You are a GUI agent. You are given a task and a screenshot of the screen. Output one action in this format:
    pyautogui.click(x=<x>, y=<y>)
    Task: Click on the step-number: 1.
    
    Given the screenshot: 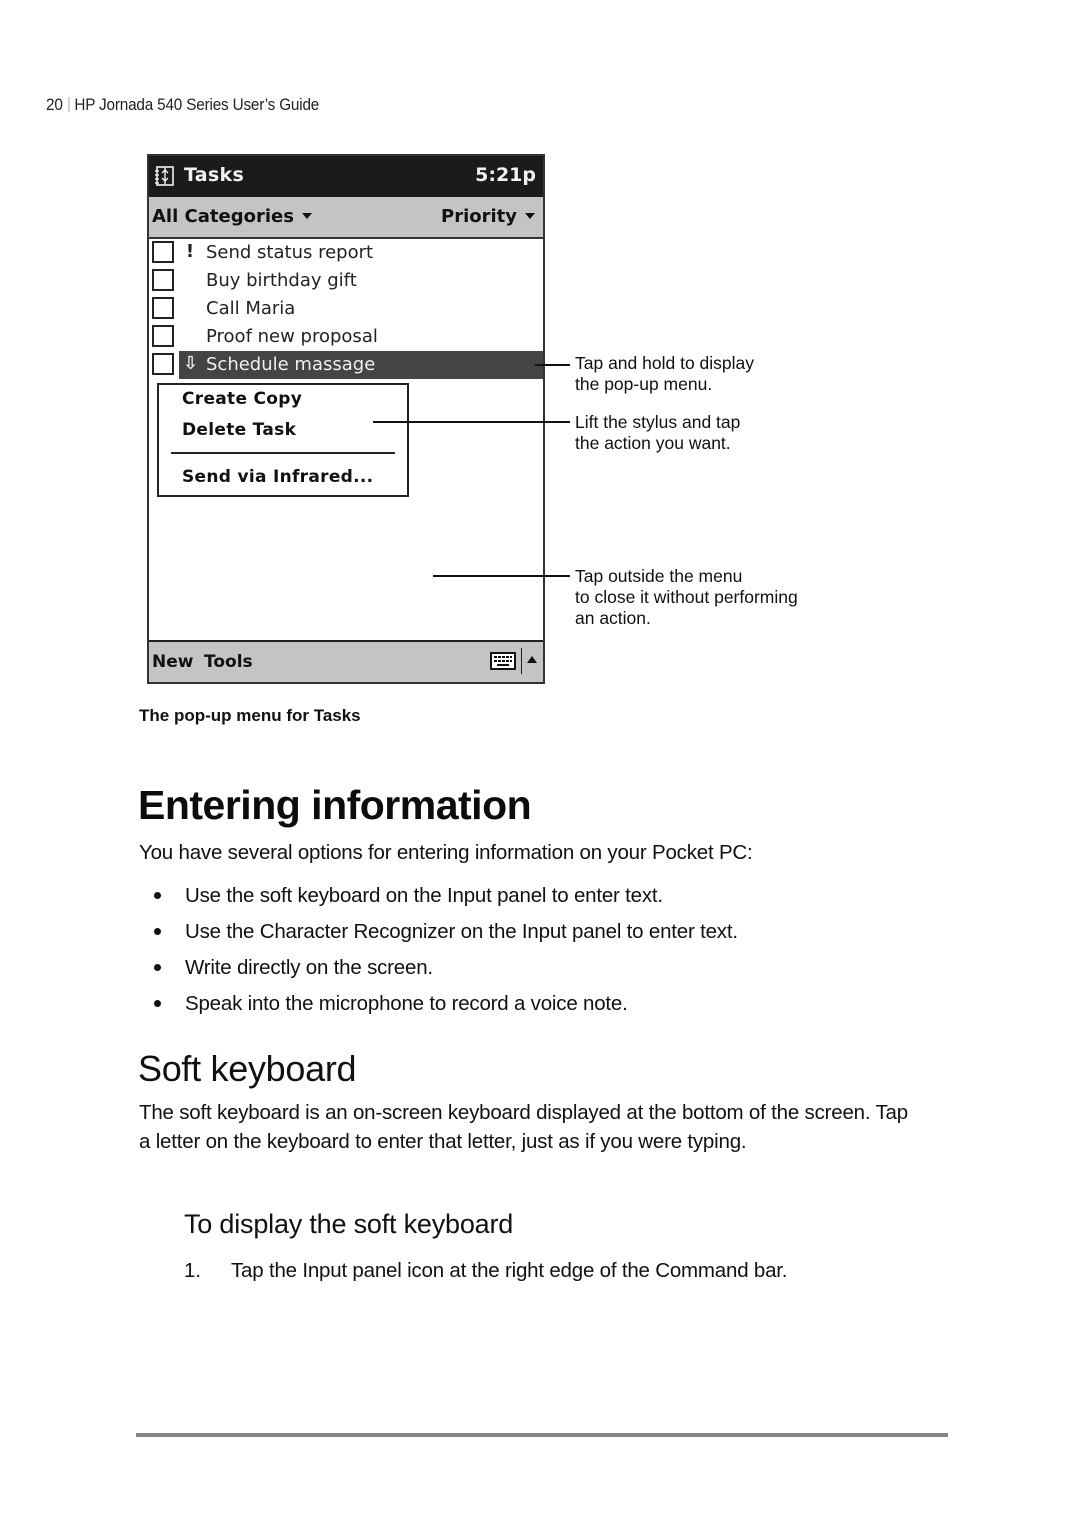 What is the action you would take?
    pyautogui.click(x=192, y=1270)
    